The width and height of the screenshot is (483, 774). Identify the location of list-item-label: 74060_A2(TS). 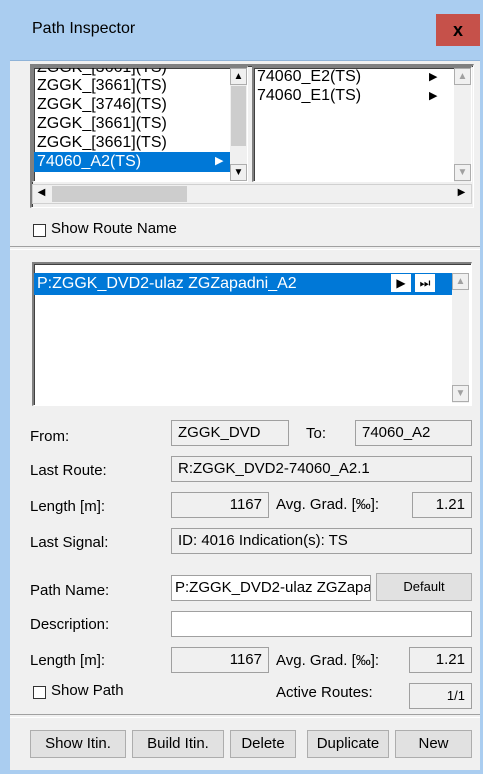
(89, 161).